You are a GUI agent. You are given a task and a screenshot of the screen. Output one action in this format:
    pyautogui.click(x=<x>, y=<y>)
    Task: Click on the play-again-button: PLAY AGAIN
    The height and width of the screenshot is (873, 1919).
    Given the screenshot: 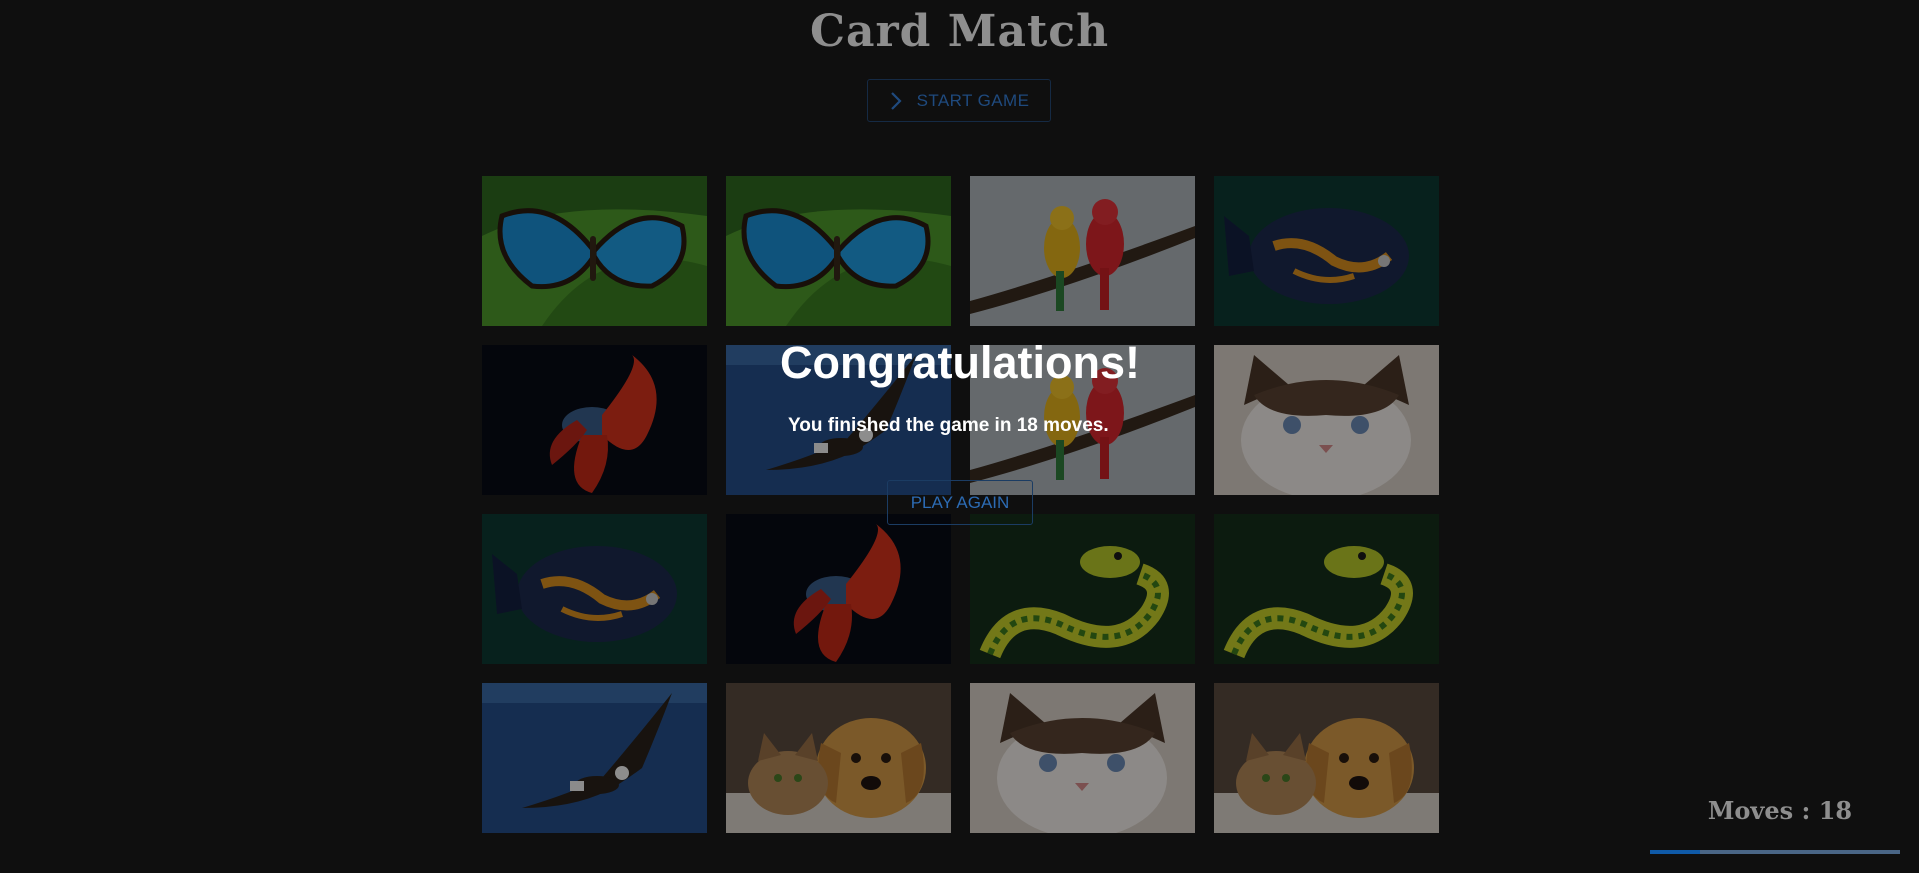 What is the action you would take?
    pyautogui.click(x=960, y=502)
    